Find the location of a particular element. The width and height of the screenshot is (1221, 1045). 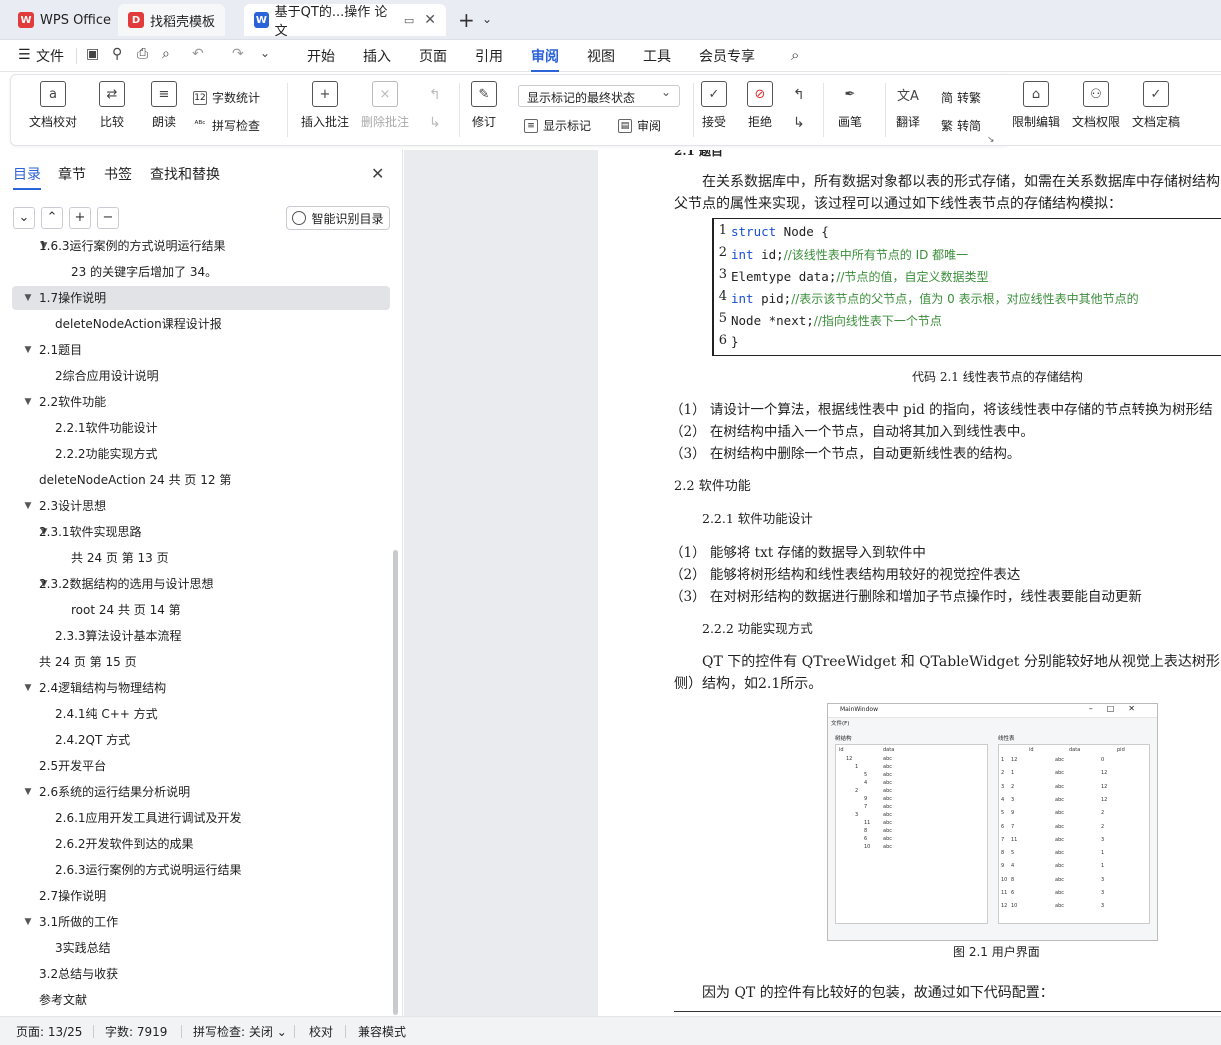

sidebar-scrollbar is located at coordinates (395, 782).